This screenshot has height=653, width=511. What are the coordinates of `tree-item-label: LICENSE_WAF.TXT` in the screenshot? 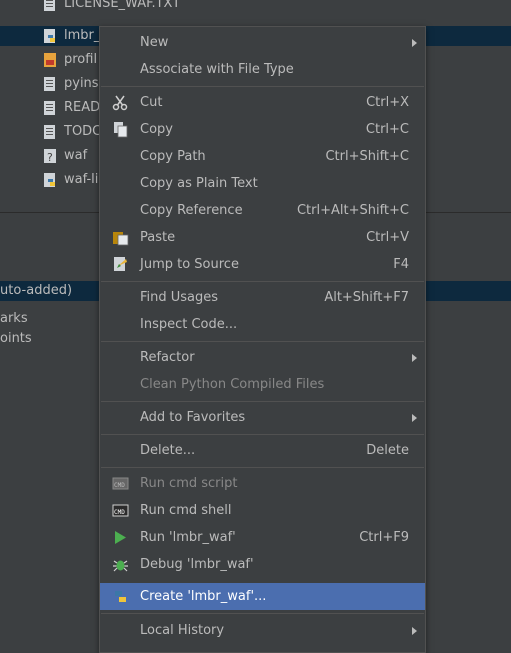 It's located at (122, 5).